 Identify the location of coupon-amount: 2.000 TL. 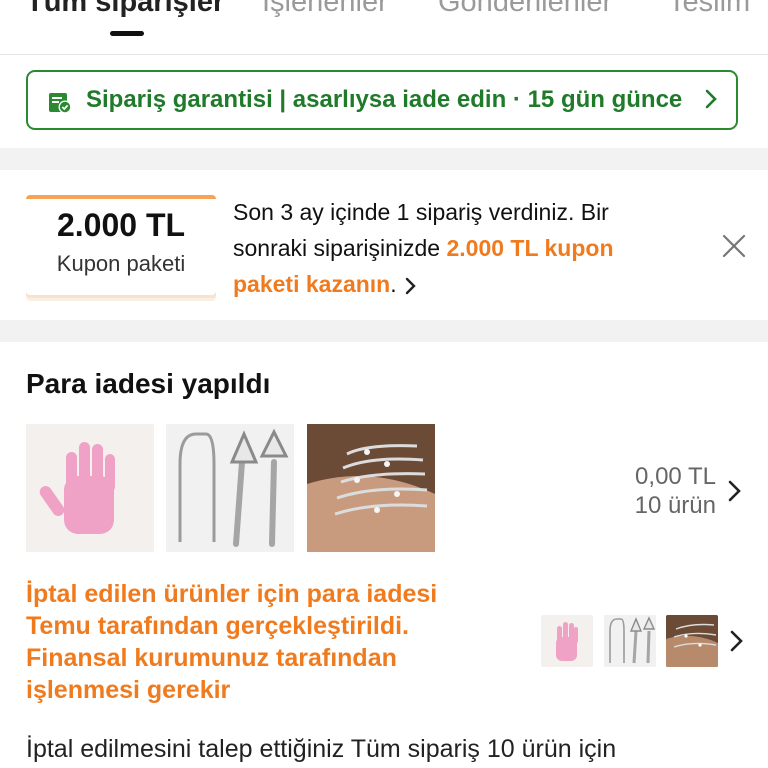
(121, 225).